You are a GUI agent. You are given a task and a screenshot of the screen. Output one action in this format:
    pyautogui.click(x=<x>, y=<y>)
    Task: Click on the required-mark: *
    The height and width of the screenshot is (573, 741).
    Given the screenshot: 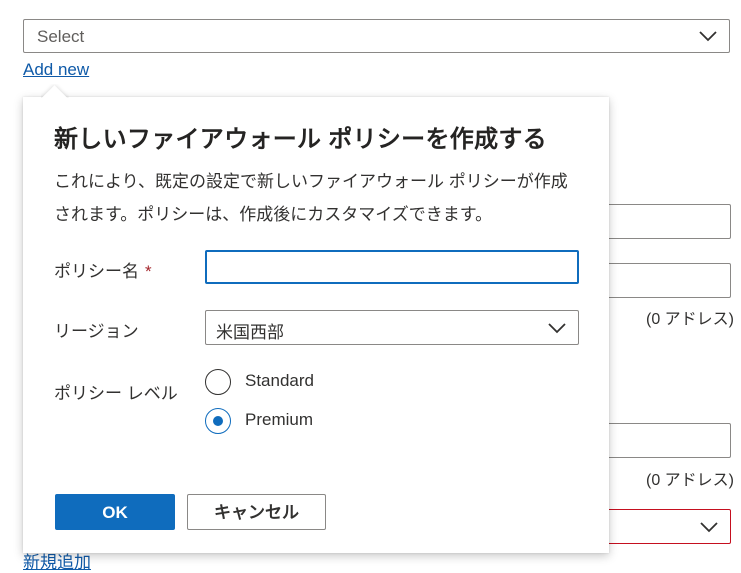 What is the action you would take?
    pyautogui.click(x=148, y=271)
    